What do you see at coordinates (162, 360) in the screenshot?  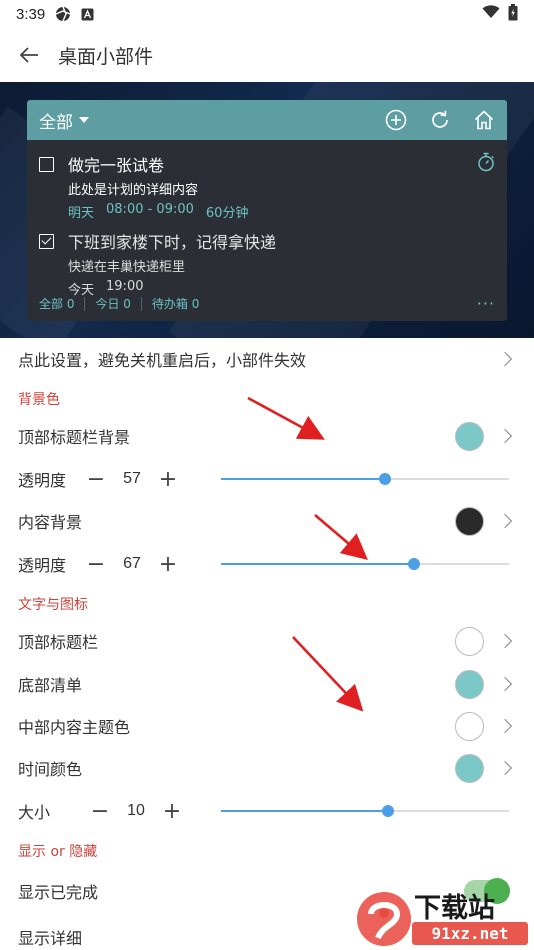 I see `notice-label: 点此设置，避免关机重启后，小部件失效` at bounding box center [162, 360].